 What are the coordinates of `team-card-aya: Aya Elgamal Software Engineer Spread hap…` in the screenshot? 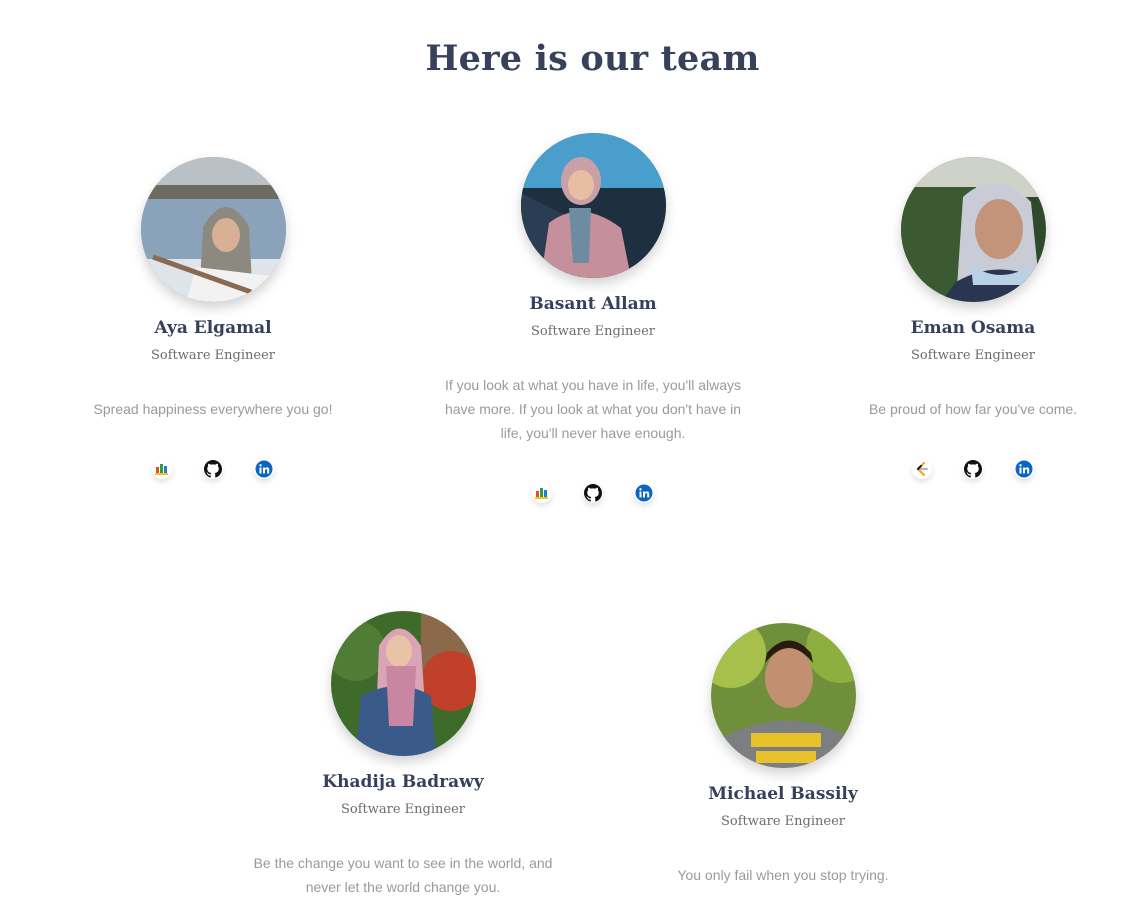 It's located at (213, 318).